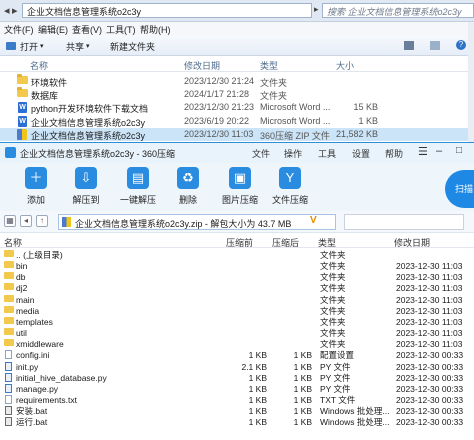 The height and width of the screenshot is (440, 474). What do you see at coordinates (261, 153) in the screenshot?
I see `zip-menu-file: 文件` at bounding box center [261, 153].